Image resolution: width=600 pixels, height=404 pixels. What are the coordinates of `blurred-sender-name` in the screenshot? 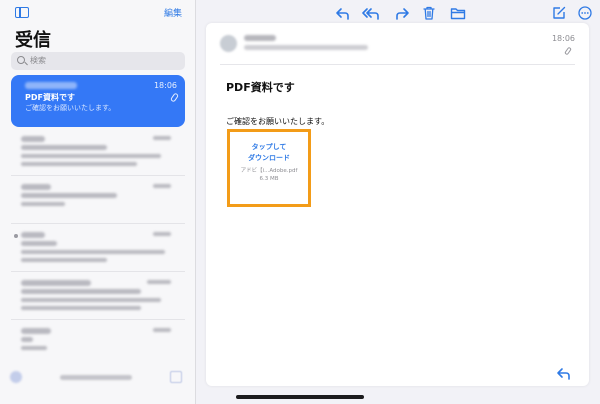 It's located at (260, 38).